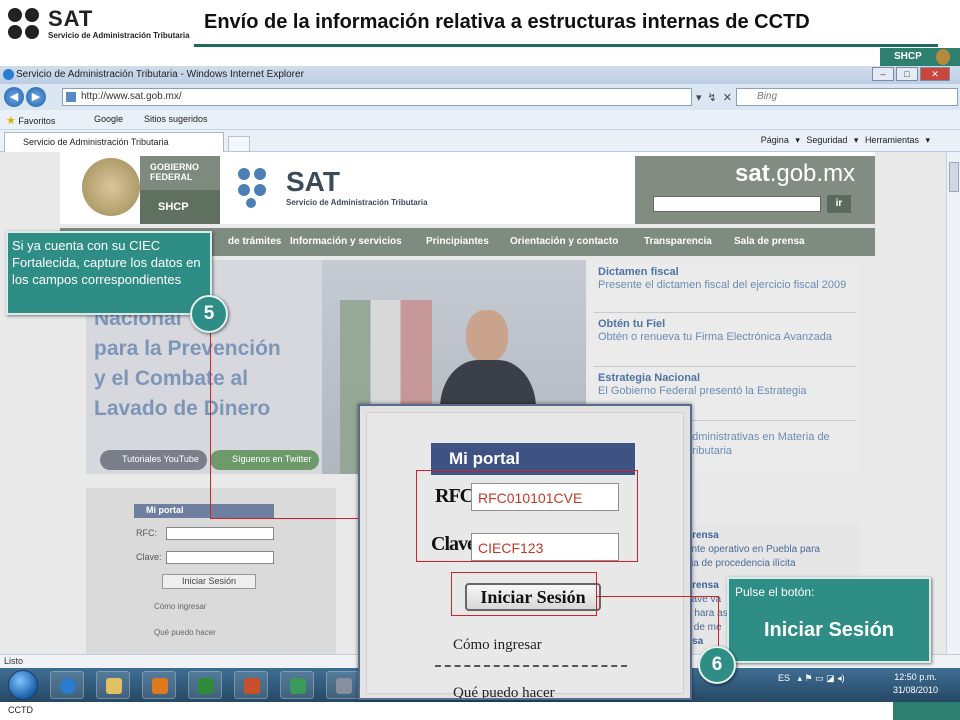 The image size is (960, 720). I want to click on favorite-google: Google, so click(108, 119).